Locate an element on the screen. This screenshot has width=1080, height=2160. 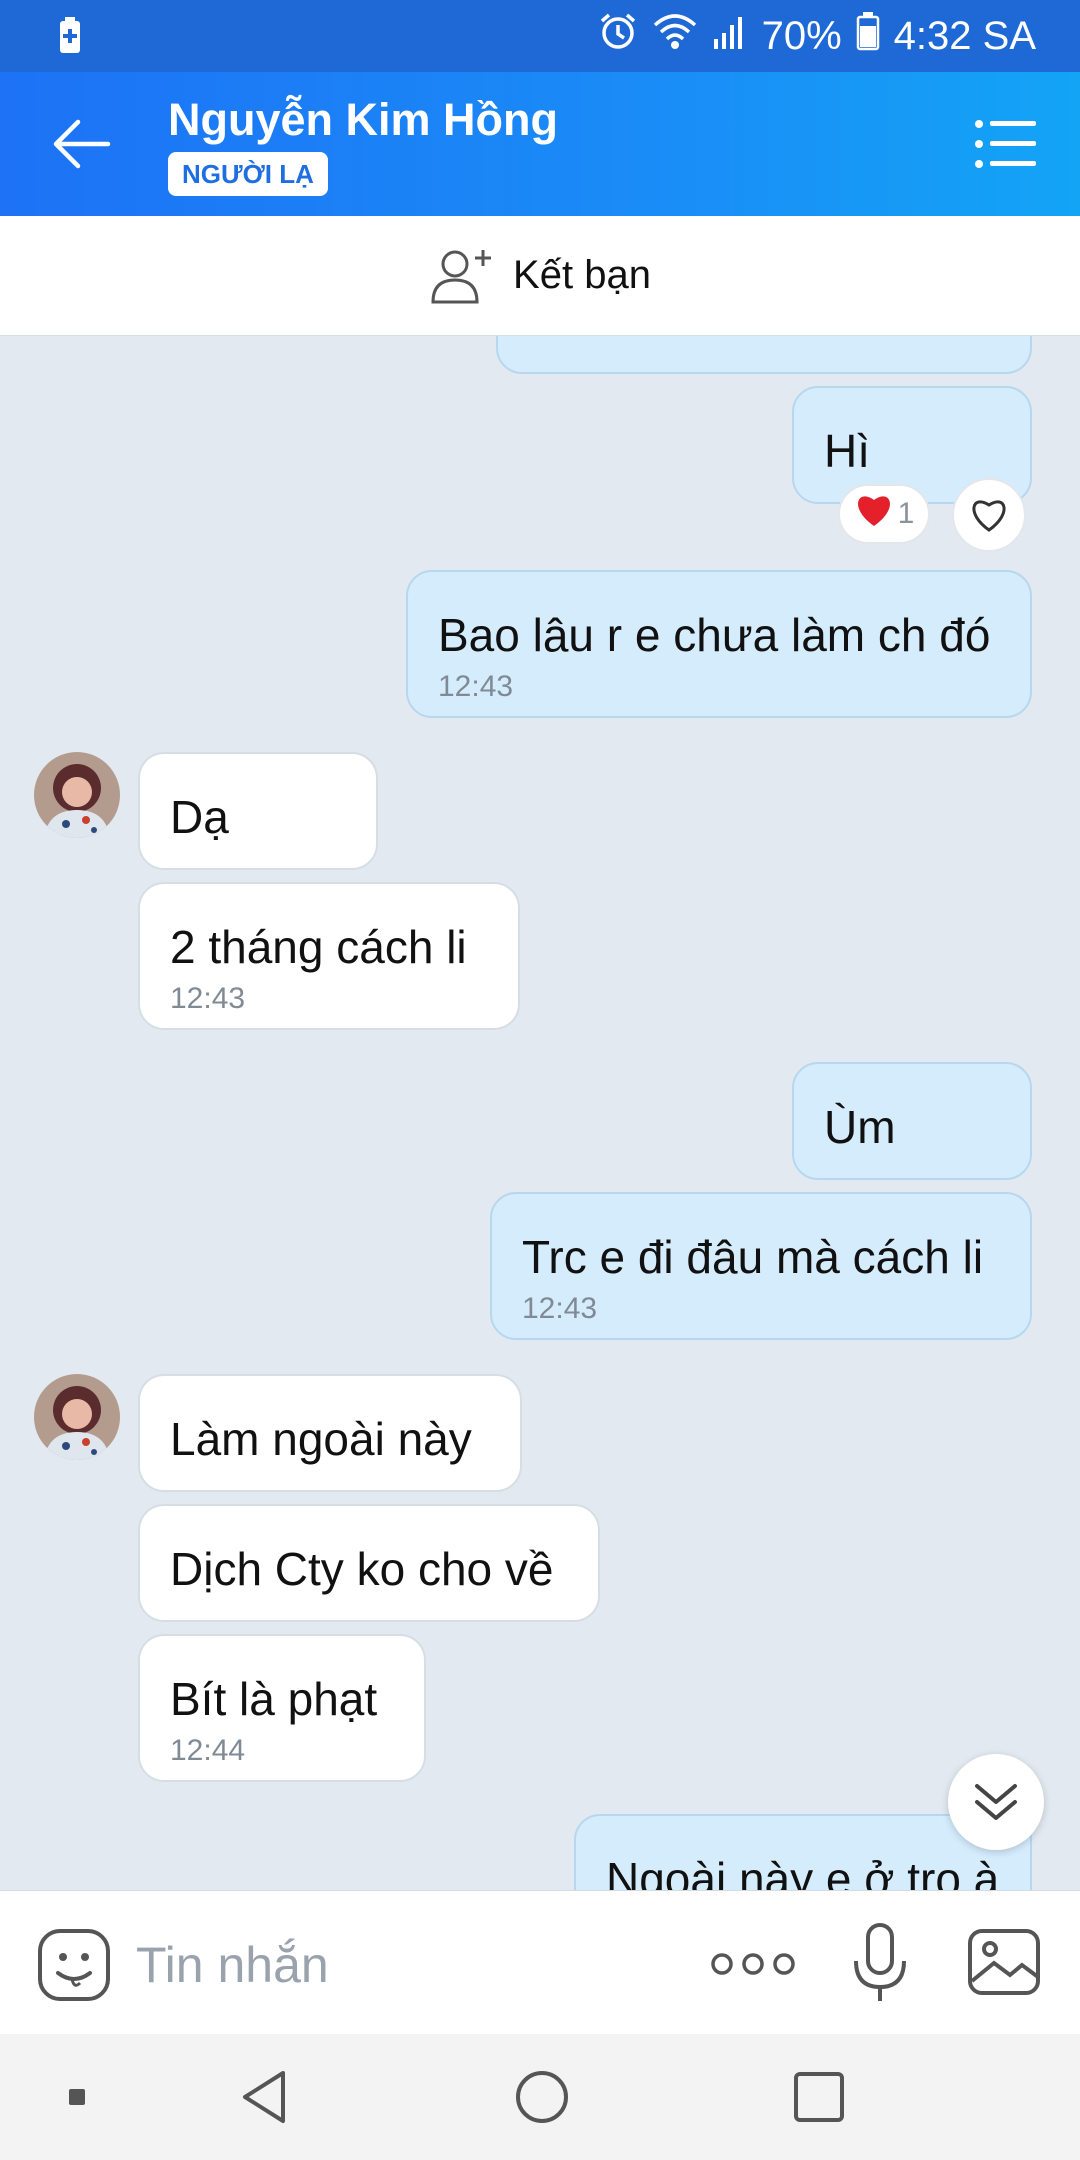
more-options-button is located at coordinates (753, 1964).